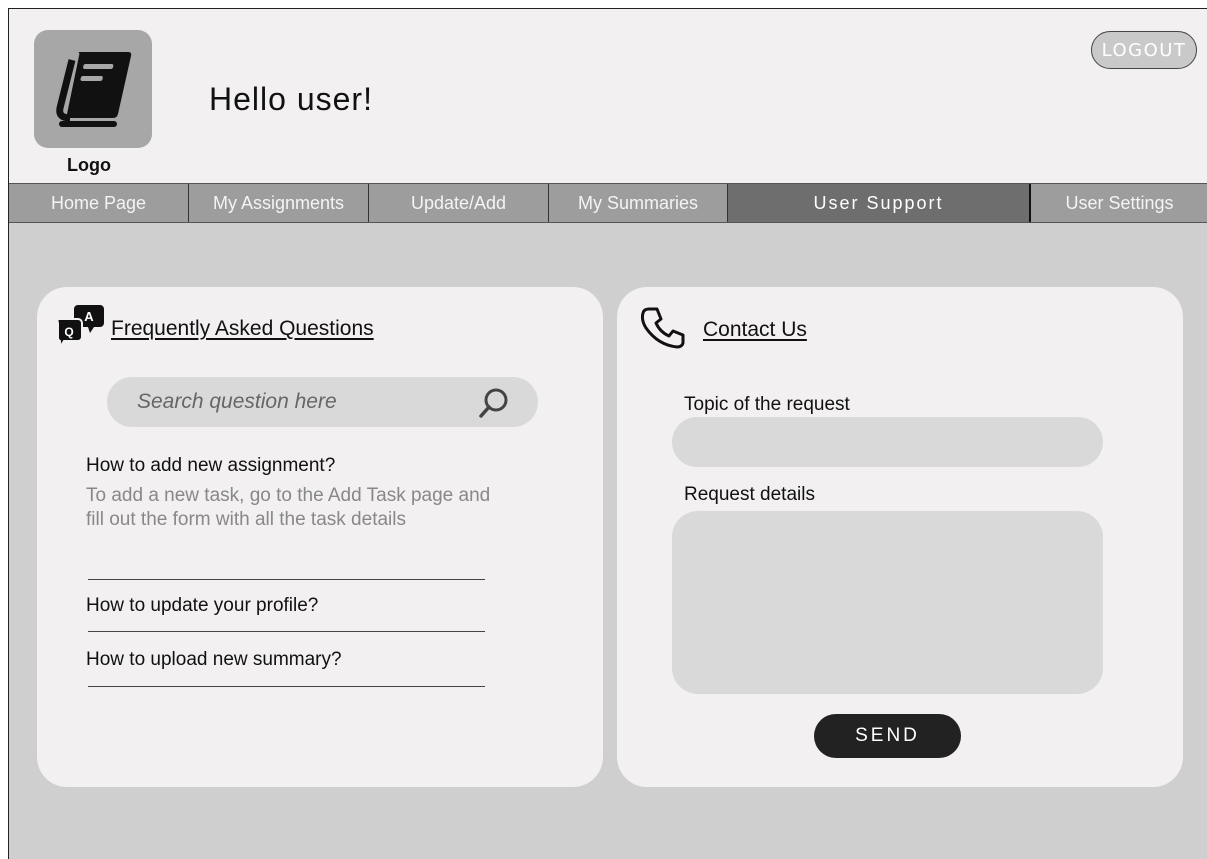  What do you see at coordinates (68, 332) in the screenshot?
I see `qa-icon-letter-q: Q` at bounding box center [68, 332].